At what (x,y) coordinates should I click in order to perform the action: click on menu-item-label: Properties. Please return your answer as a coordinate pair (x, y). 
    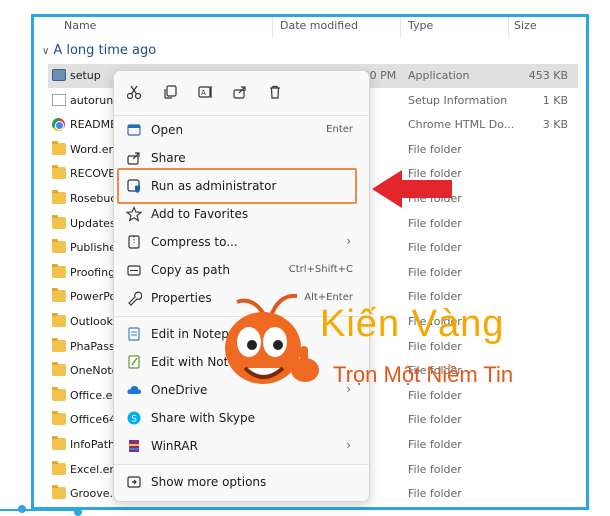
    Looking at the image, I should click on (181, 298).